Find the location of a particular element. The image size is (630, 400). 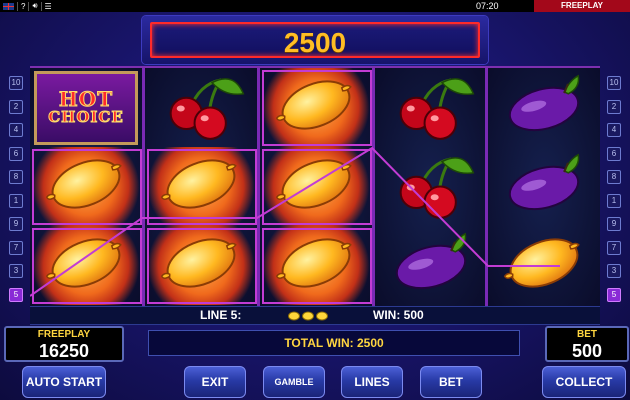

hot-choice-icon: HOT CHOICE is located at coordinates (86, 107).